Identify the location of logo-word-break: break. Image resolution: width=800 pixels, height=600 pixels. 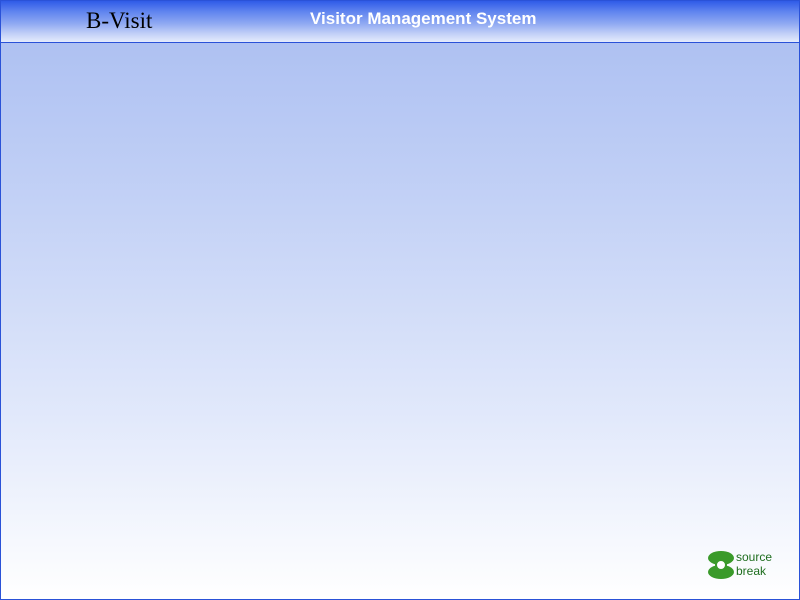
(751, 571).